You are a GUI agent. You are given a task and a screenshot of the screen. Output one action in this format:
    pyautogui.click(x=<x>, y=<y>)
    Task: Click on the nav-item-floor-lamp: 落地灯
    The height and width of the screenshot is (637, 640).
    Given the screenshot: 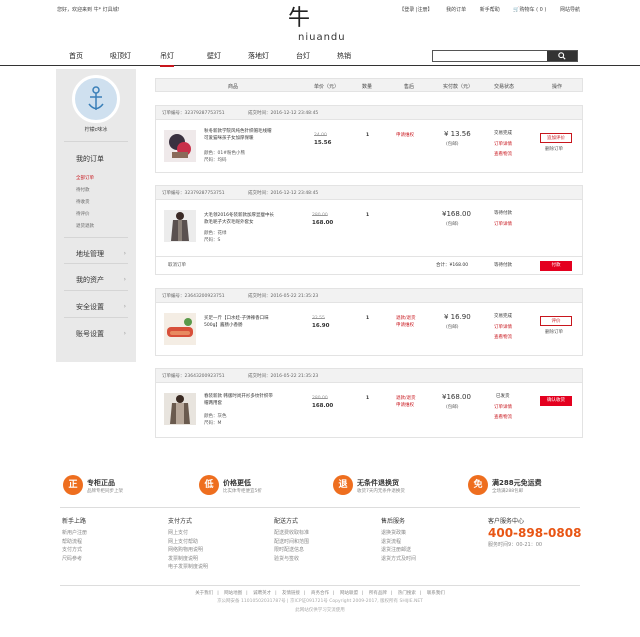 What is the action you would take?
    pyautogui.click(x=258, y=56)
    